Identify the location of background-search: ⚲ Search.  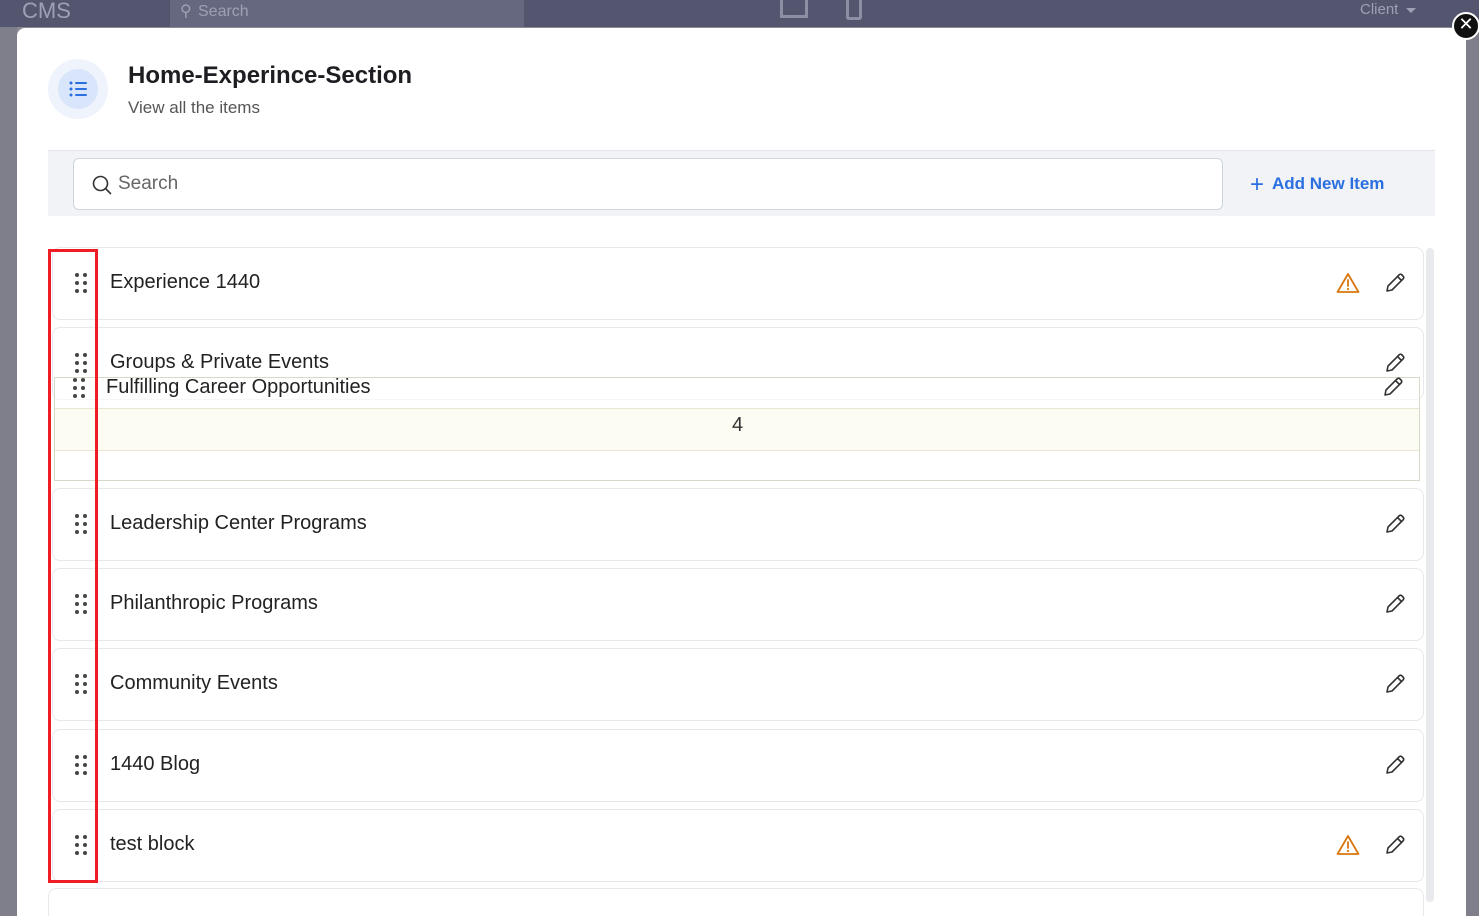
(347, 13).